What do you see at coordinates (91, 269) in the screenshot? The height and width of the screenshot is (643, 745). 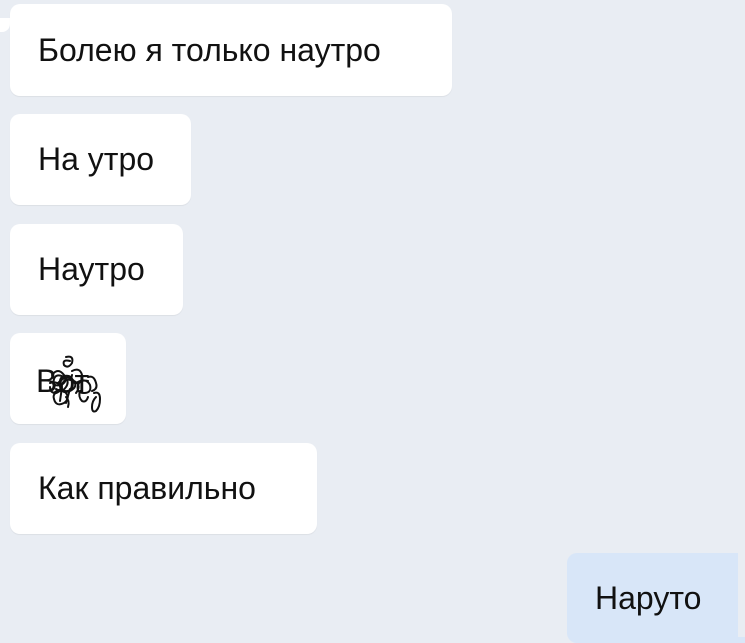 I see `message-text: Наутро` at bounding box center [91, 269].